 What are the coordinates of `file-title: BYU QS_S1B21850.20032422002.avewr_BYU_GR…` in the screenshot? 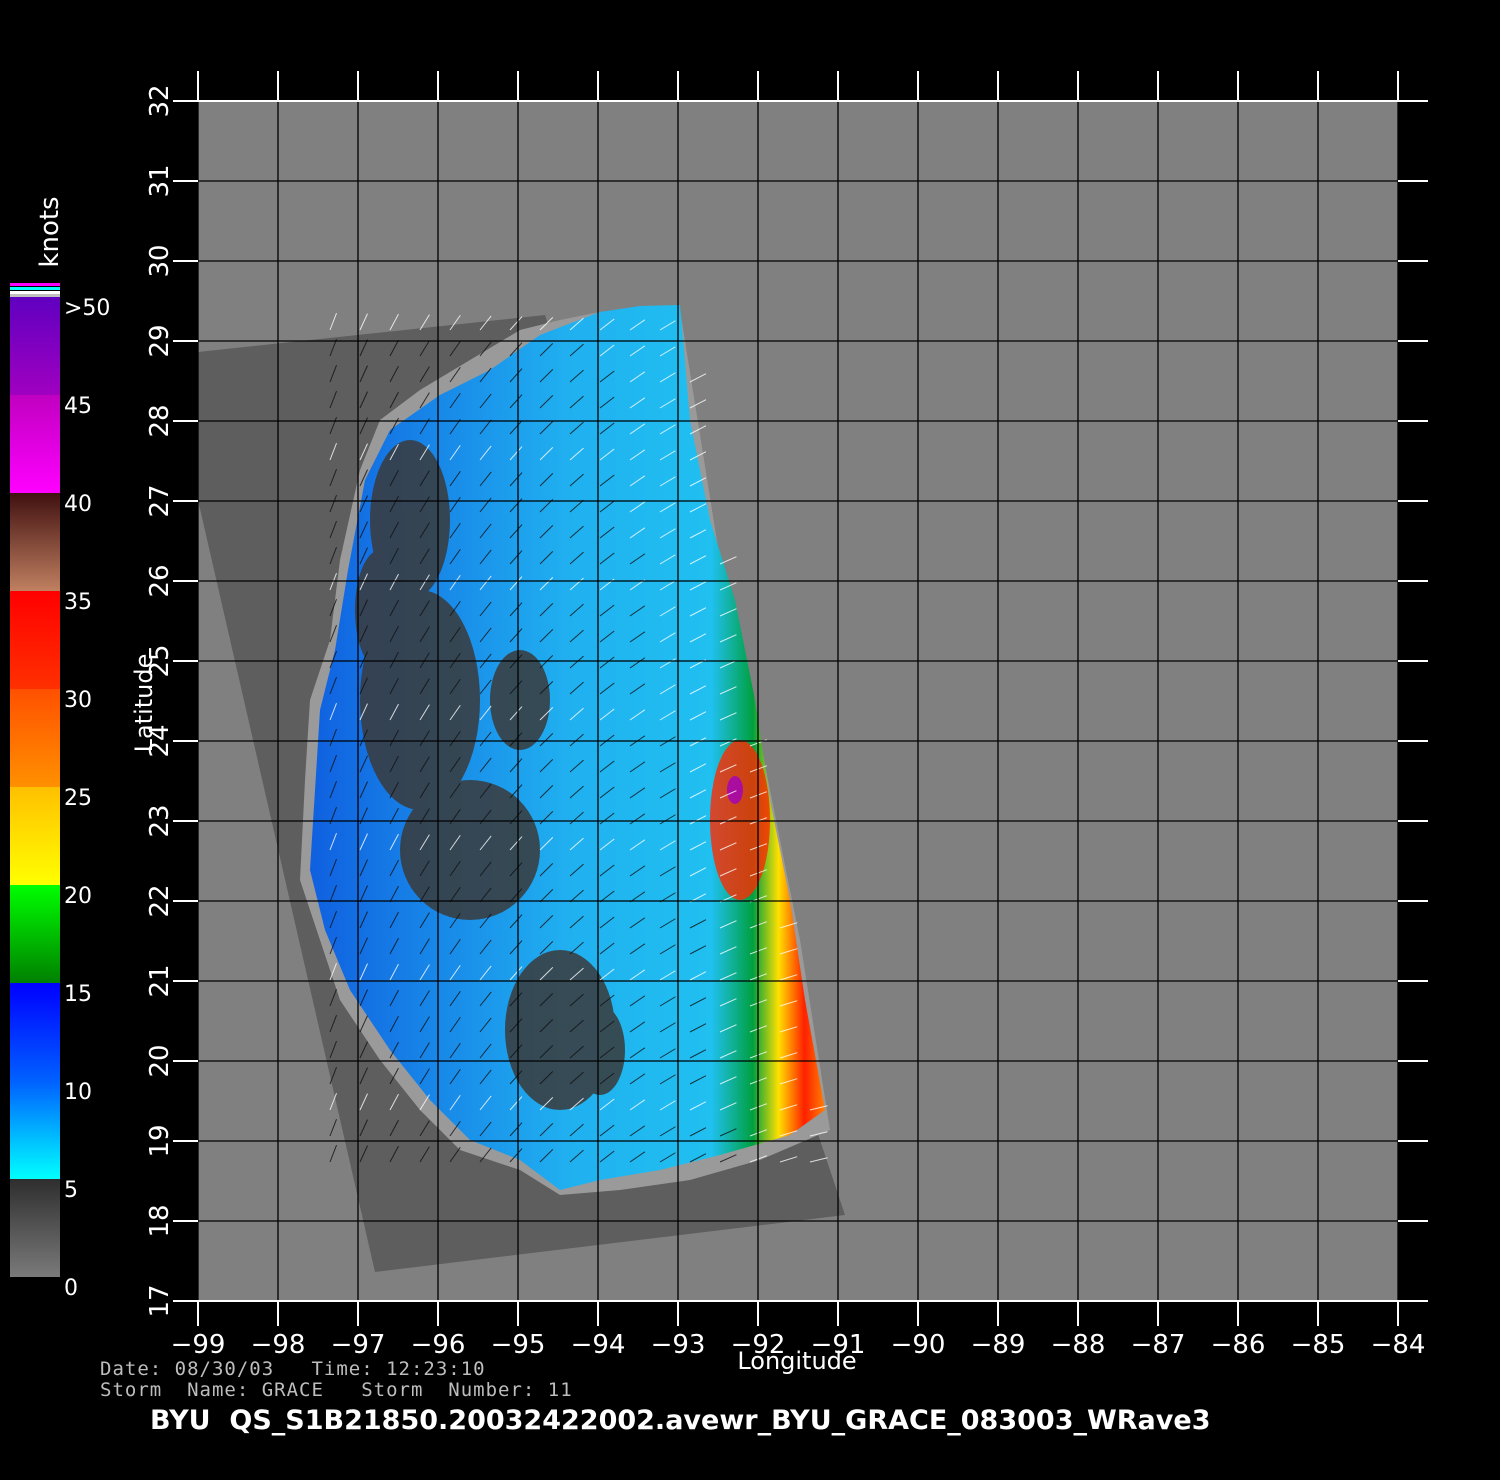 It's located at (680, 1420).